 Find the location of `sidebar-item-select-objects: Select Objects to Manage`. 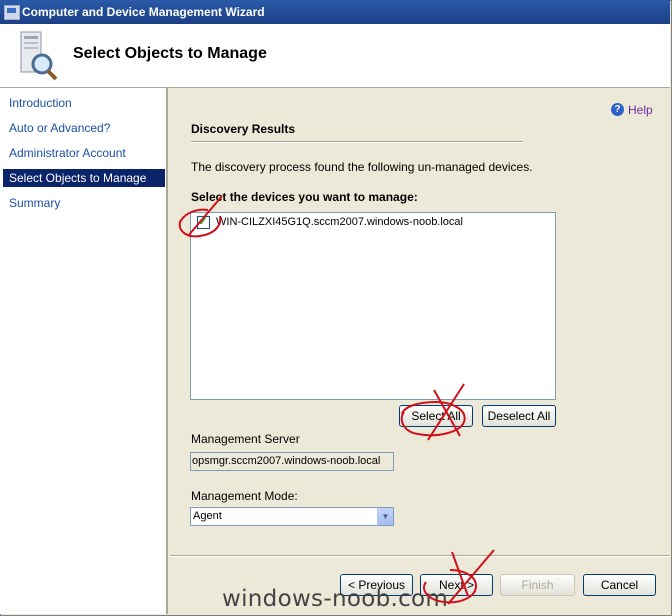

sidebar-item-select-objects: Select Objects to Manage is located at coordinates (84, 178).